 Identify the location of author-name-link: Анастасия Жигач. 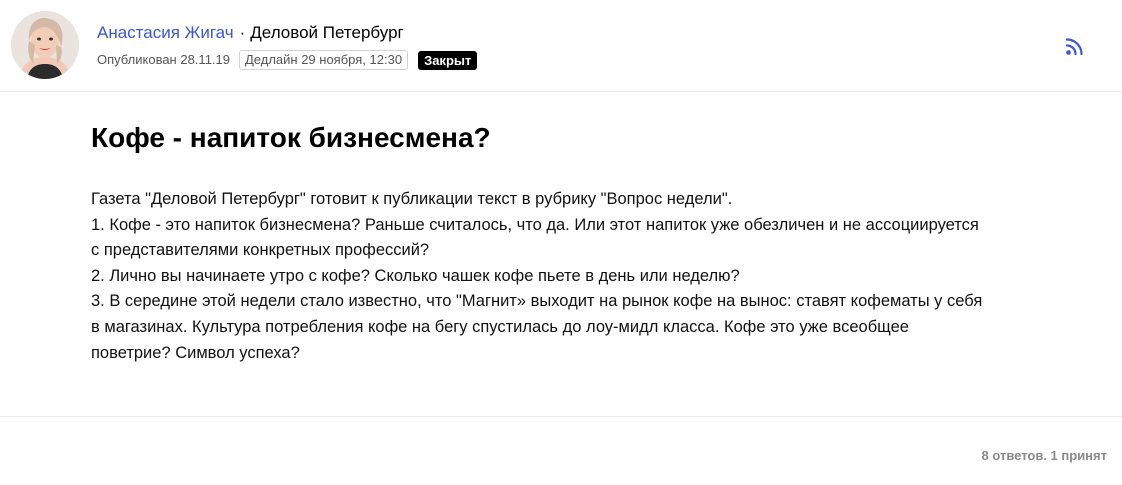
(165, 32).